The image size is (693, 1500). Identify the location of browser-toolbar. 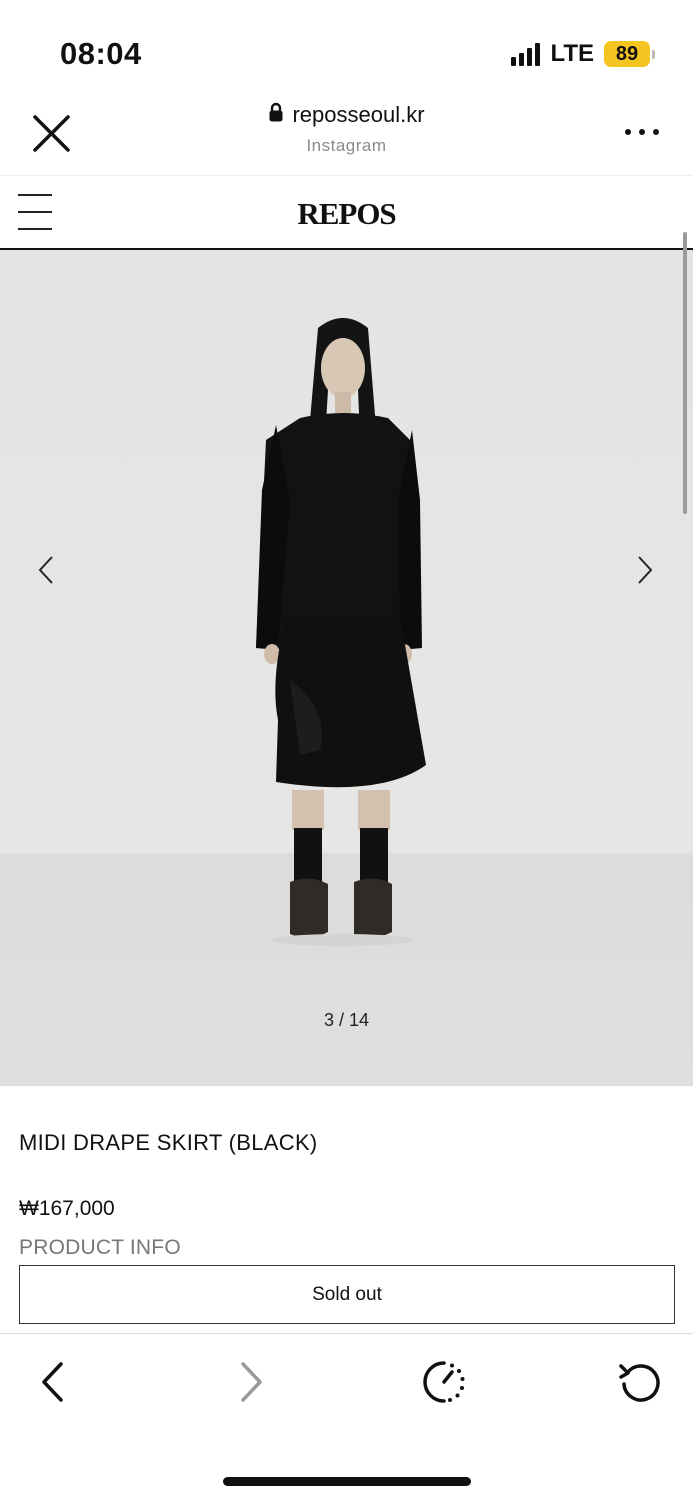
(346, 1416).